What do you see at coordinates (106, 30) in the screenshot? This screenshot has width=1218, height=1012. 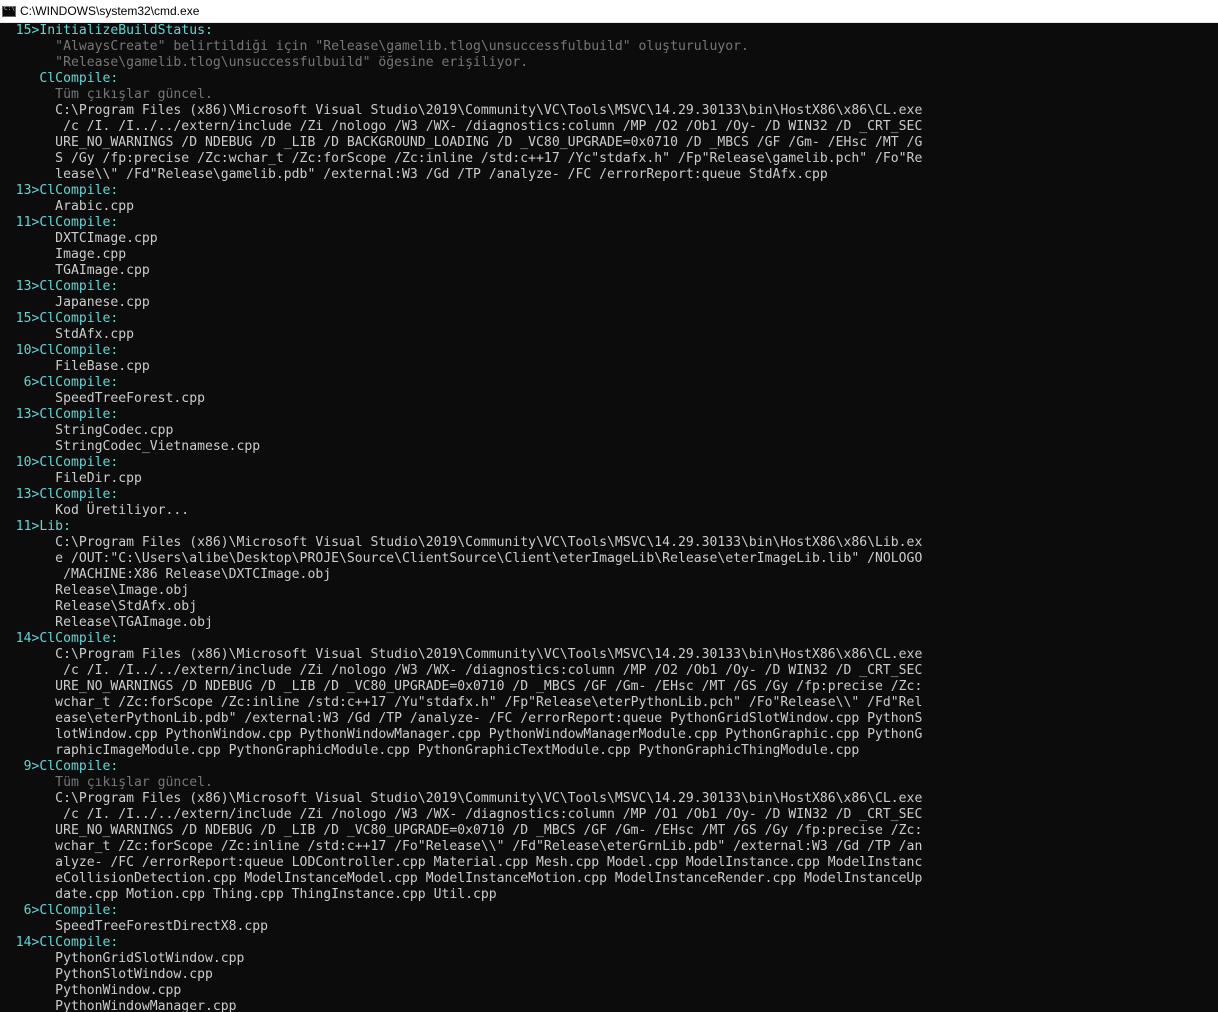 I see `console-line: 15>InitializeBuildStatus:` at bounding box center [106, 30].